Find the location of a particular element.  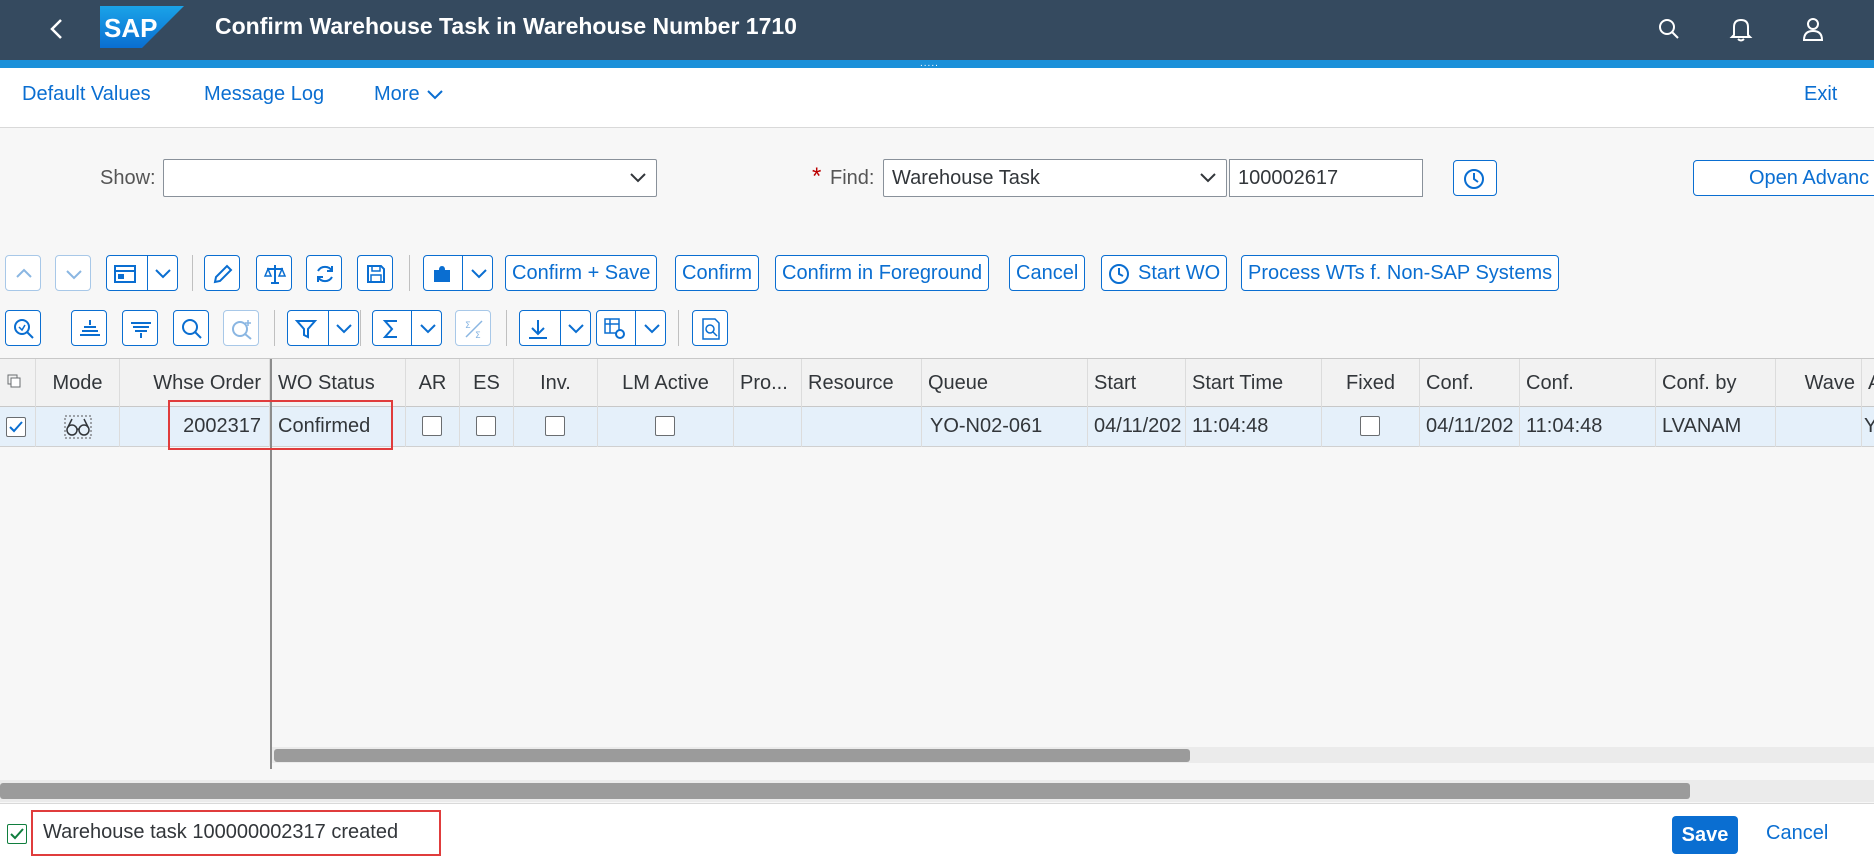

refresh-icon is located at coordinates (325, 274).